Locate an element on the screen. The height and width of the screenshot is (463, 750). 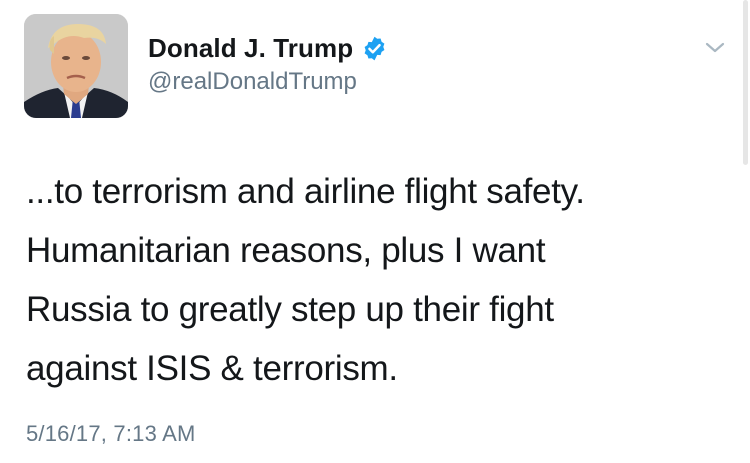
author-block: Donald J. Trump @realDonaldTrump is located at coordinates (268, 63).